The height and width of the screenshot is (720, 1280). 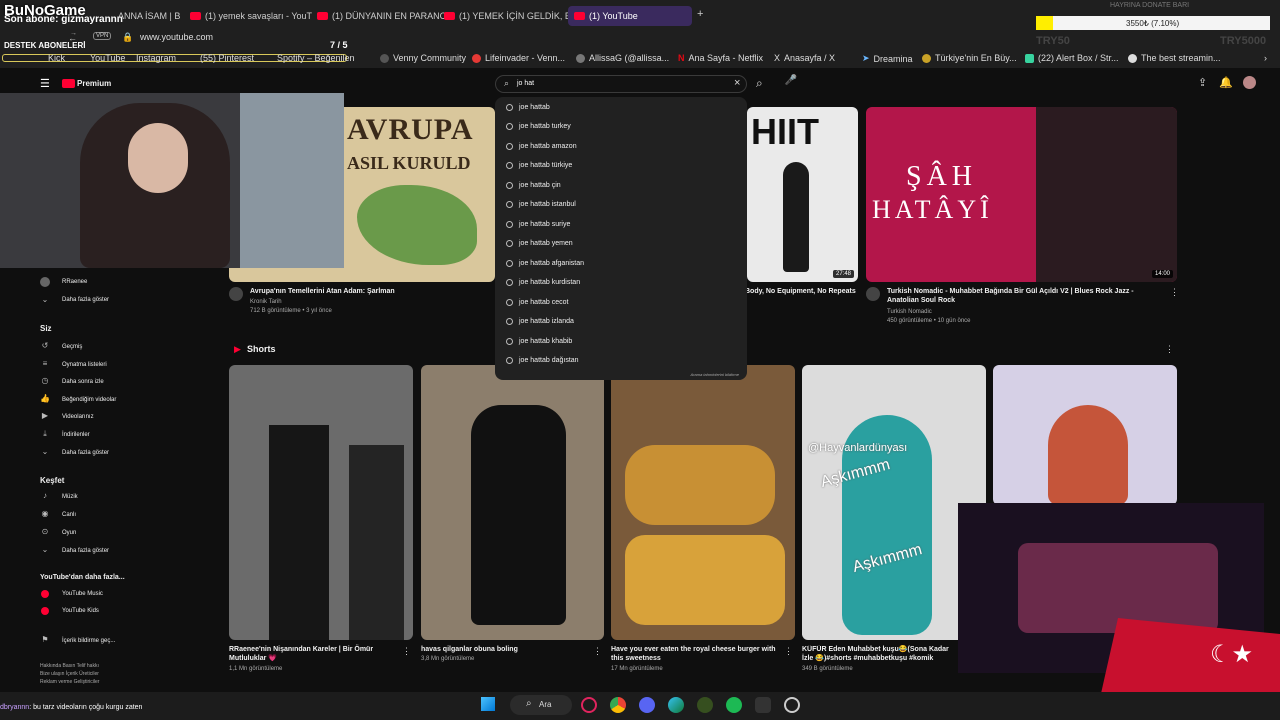 I want to click on shorts-more-icon: ⋮, so click(x=1169, y=349).